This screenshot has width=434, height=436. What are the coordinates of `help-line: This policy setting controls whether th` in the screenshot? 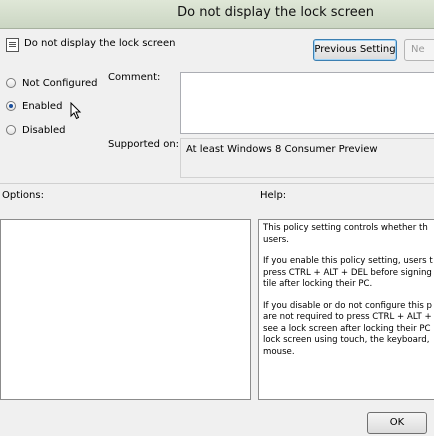 It's located at (345, 228).